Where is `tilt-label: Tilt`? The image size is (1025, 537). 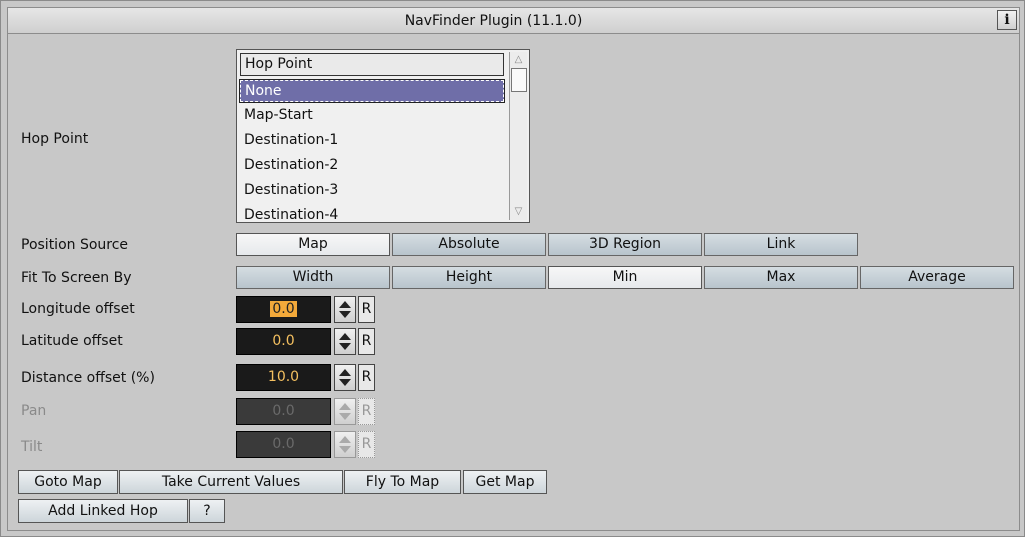 tilt-label: Tilt is located at coordinates (32, 447).